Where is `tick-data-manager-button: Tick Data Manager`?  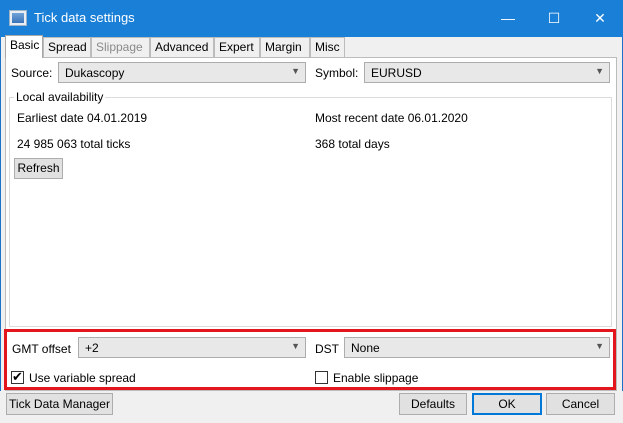
tick-data-manager-button: Tick Data Manager is located at coordinates (59, 404).